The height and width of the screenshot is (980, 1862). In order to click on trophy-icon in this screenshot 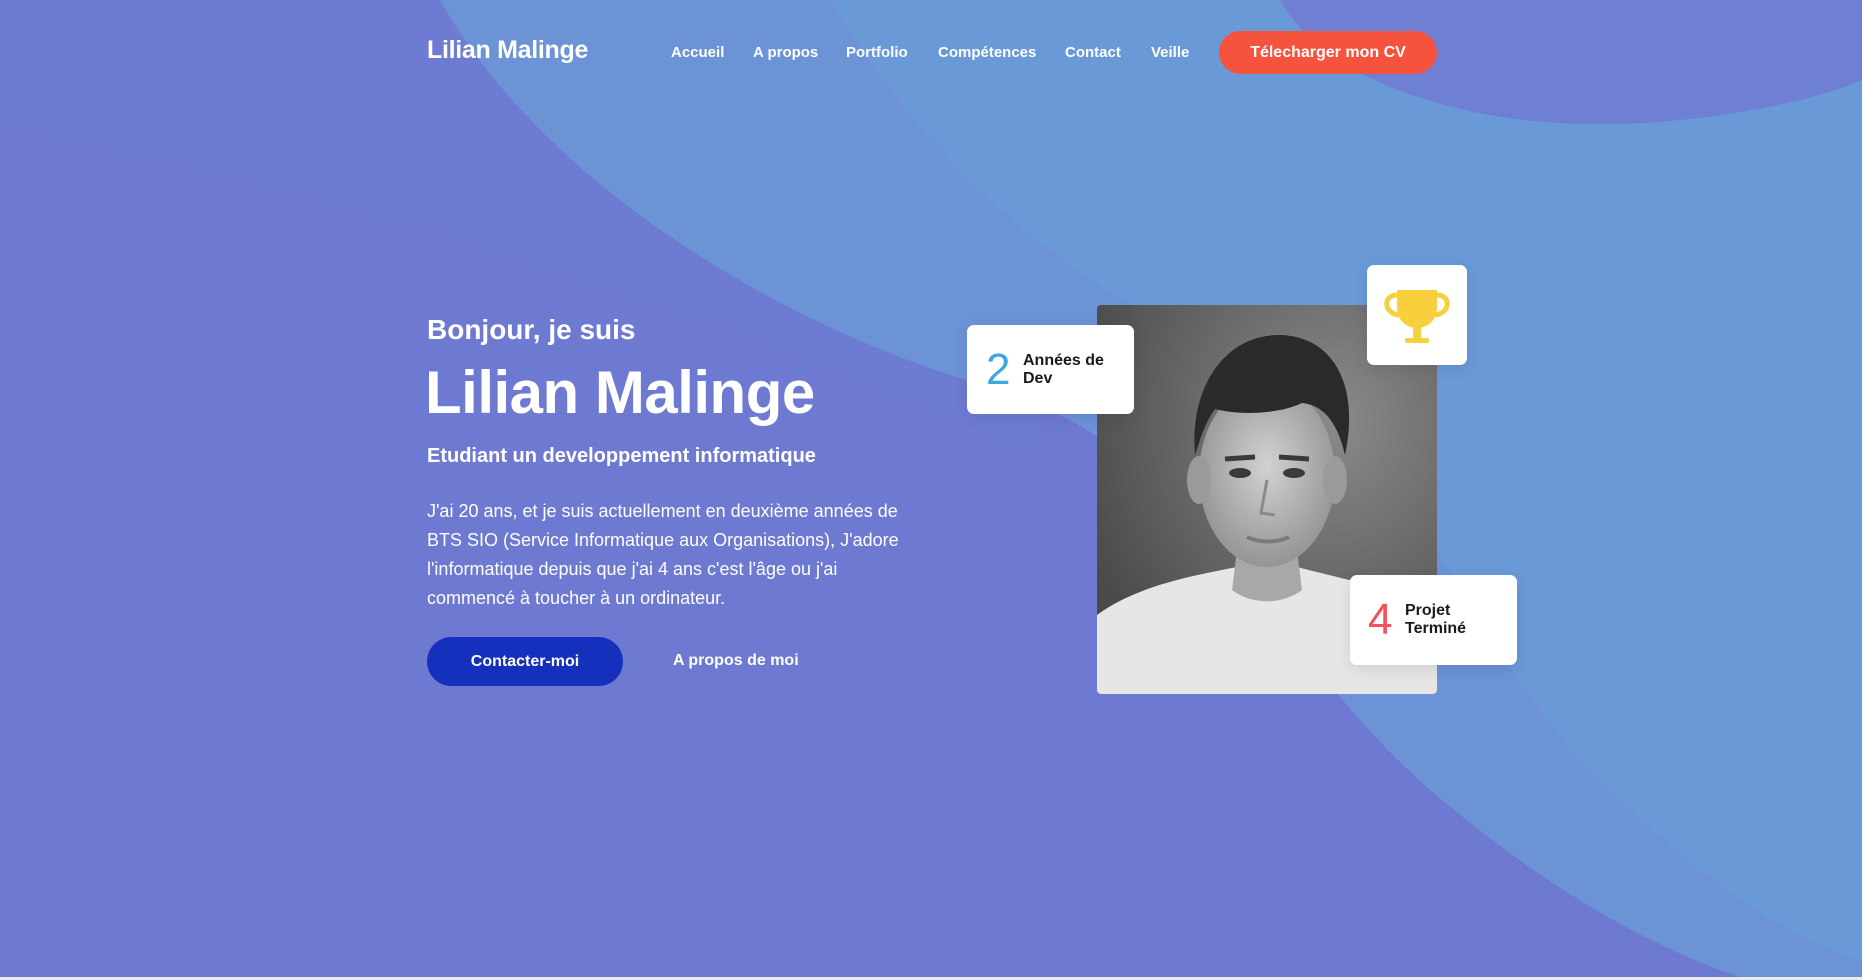, I will do `click(1417, 316)`.